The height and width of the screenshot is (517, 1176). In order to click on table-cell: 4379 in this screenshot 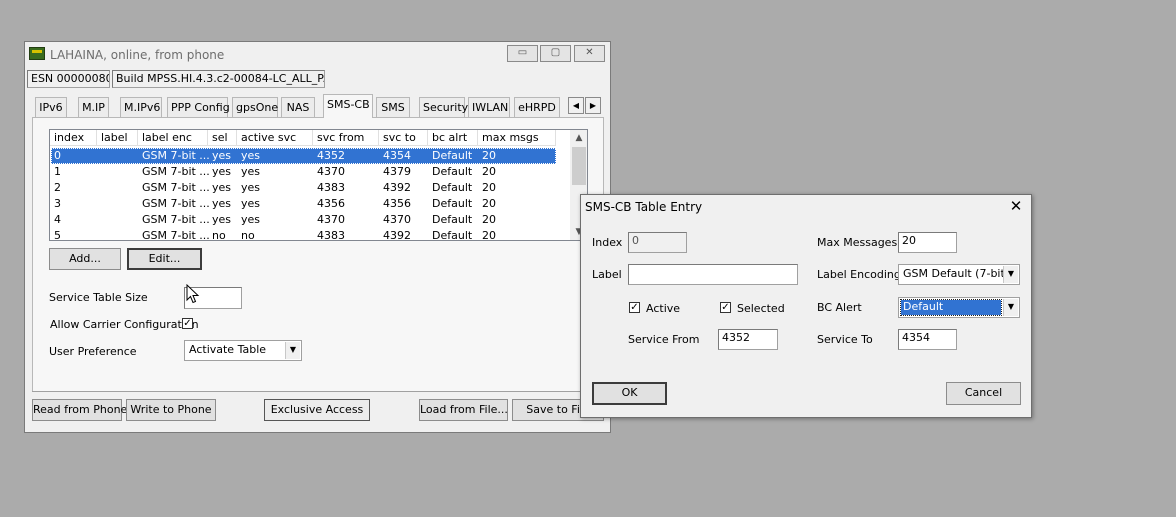, I will do `click(397, 171)`.